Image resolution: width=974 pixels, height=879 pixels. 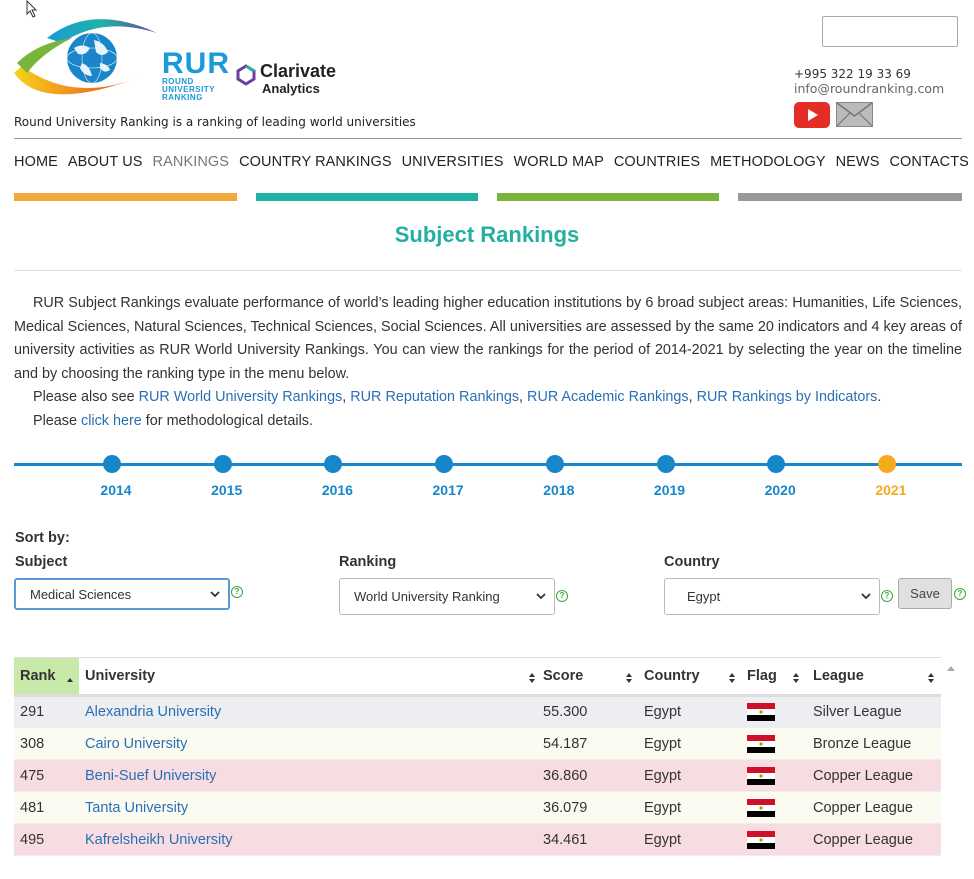 I want to click on nav-countries: COUNTRIES, so click(x=657, y=162).